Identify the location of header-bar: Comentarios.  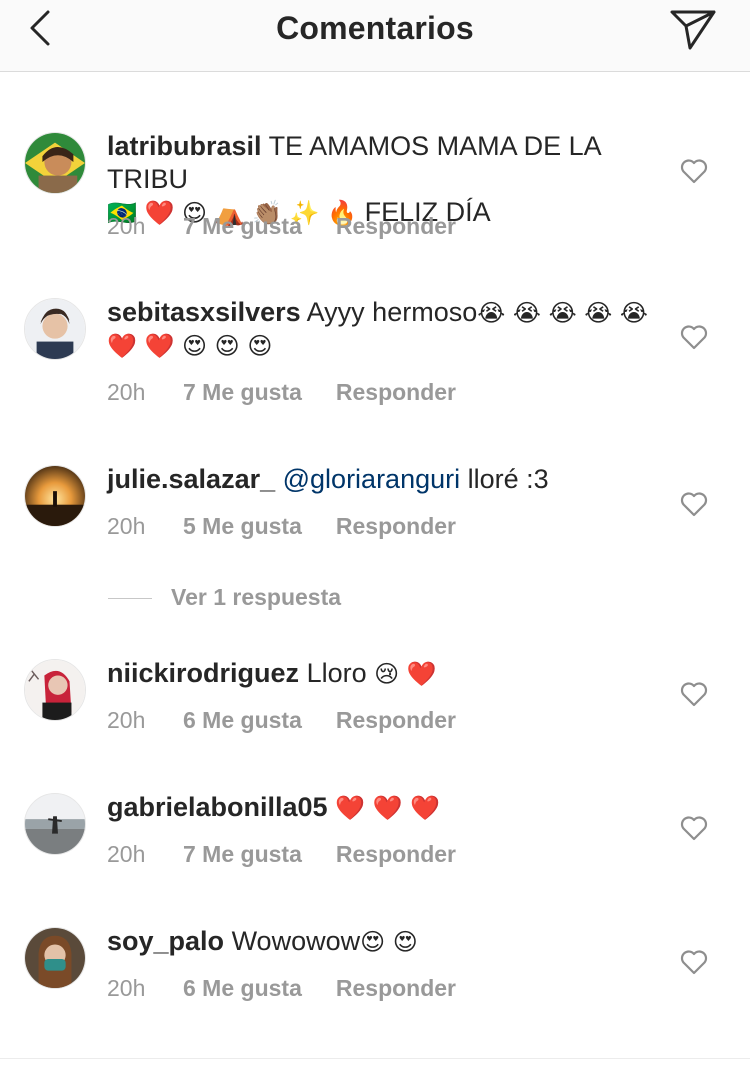
(375, 36).